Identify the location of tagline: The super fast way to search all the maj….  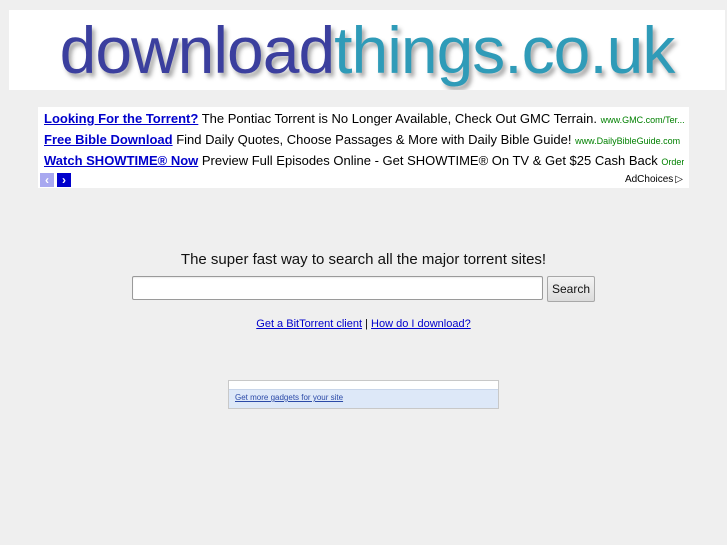
(363, 259).